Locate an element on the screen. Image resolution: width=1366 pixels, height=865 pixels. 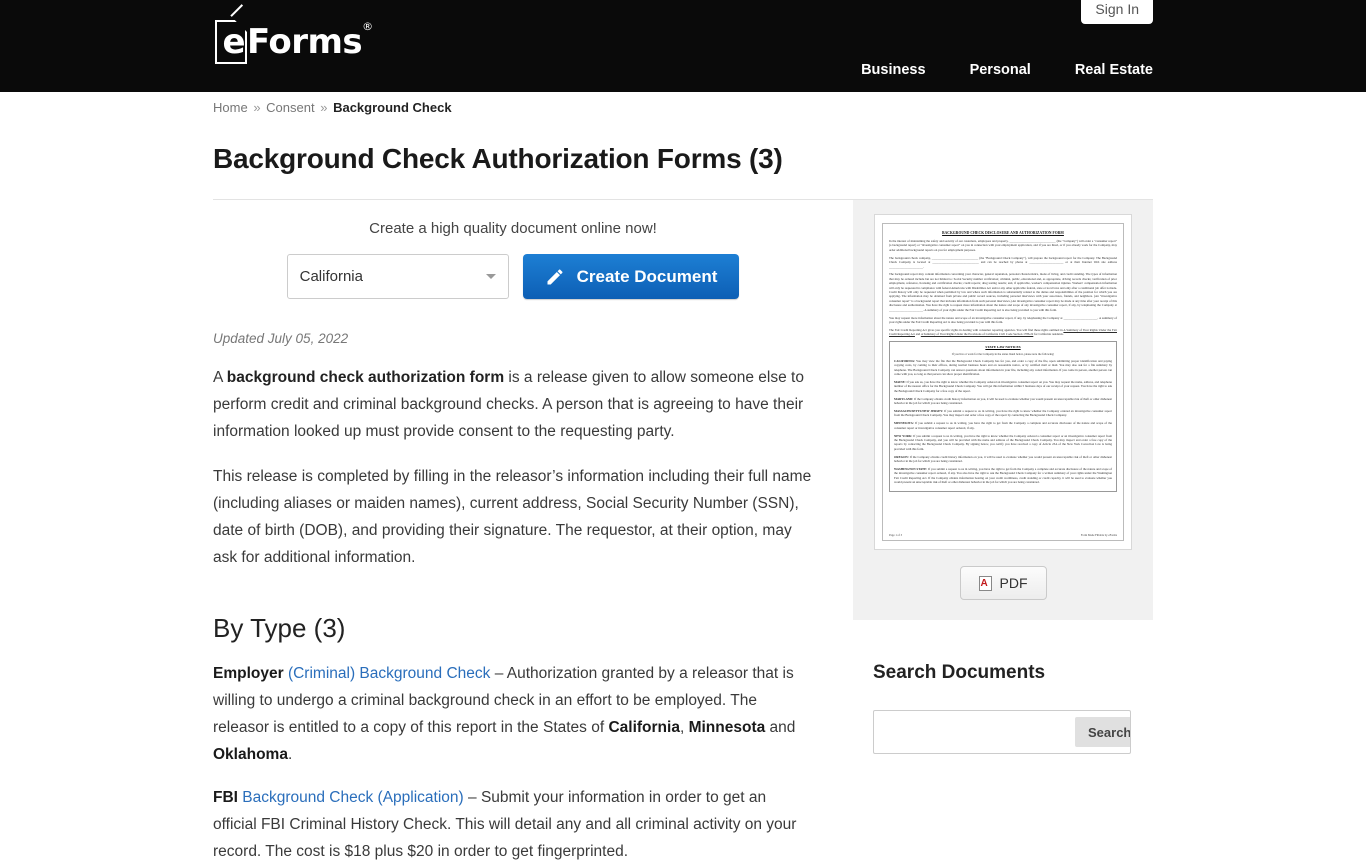
document-page-icon: e is located at coordinates (231, 42).